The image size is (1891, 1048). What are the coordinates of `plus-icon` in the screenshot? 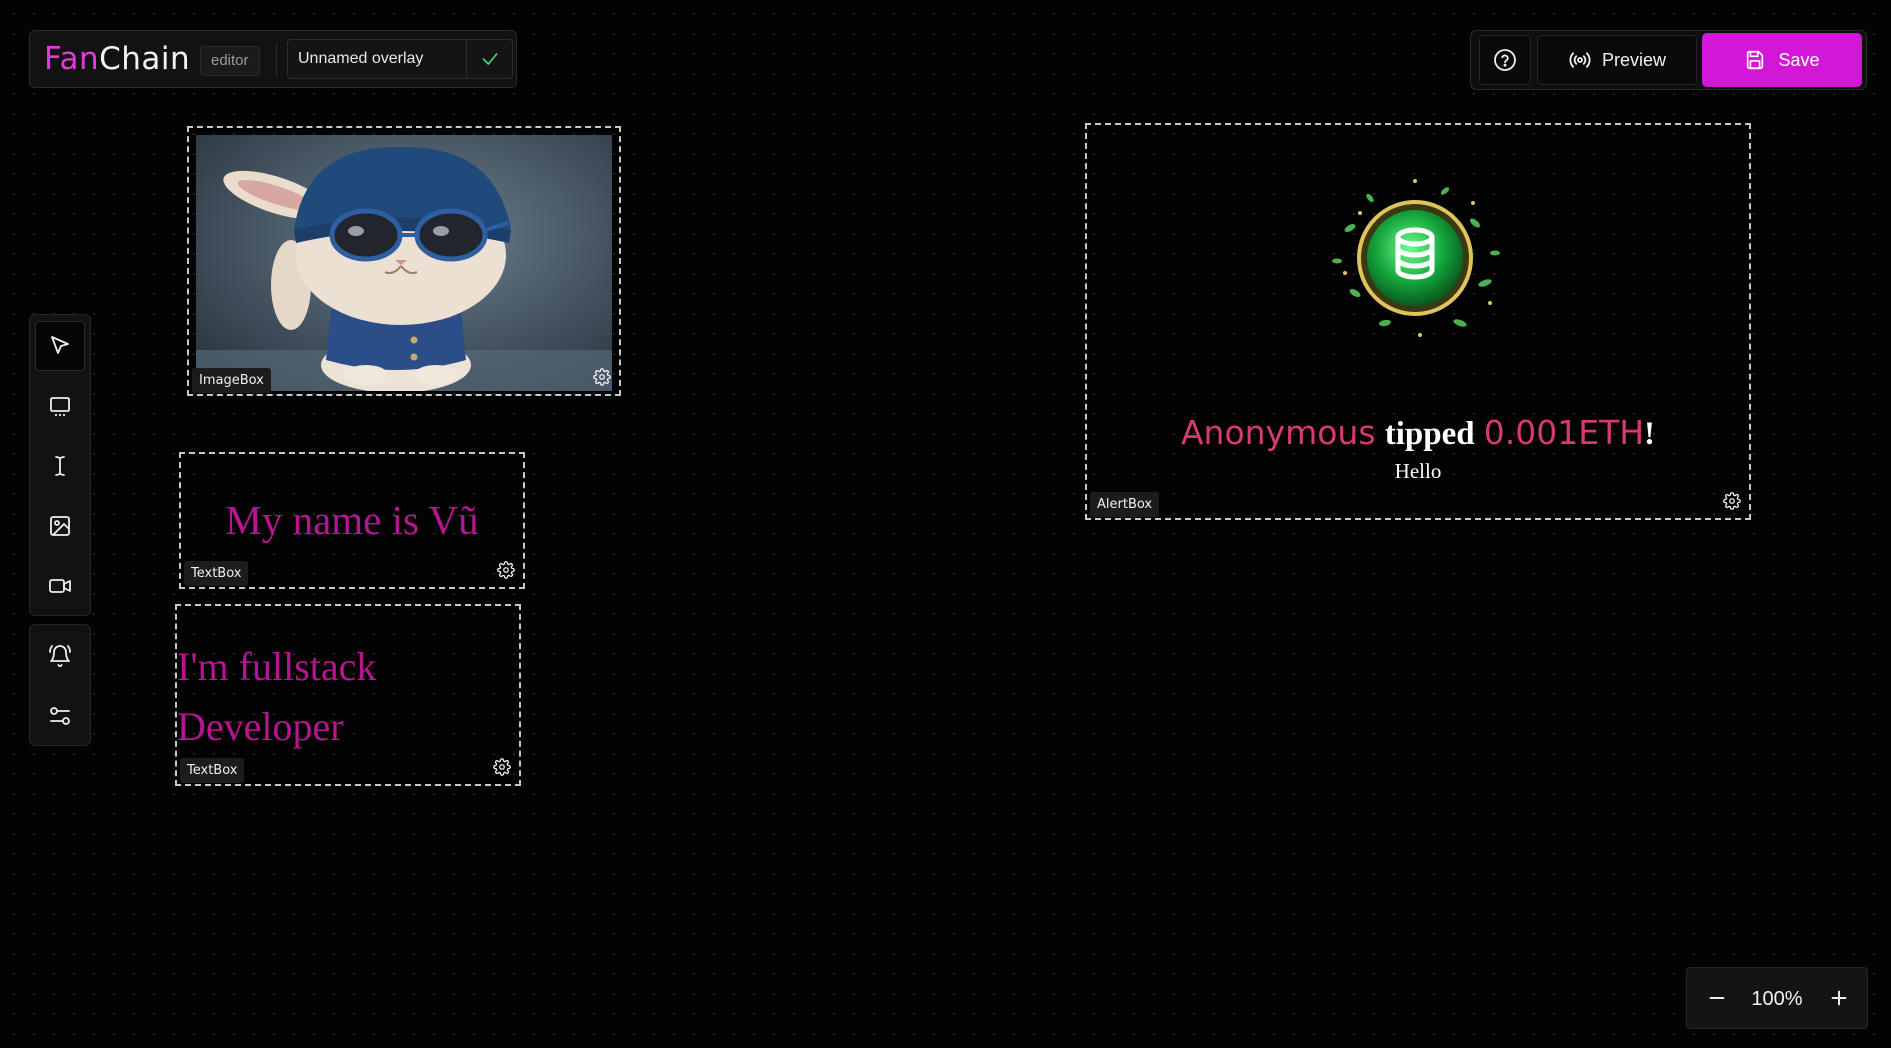 It's located at (1839, 998).